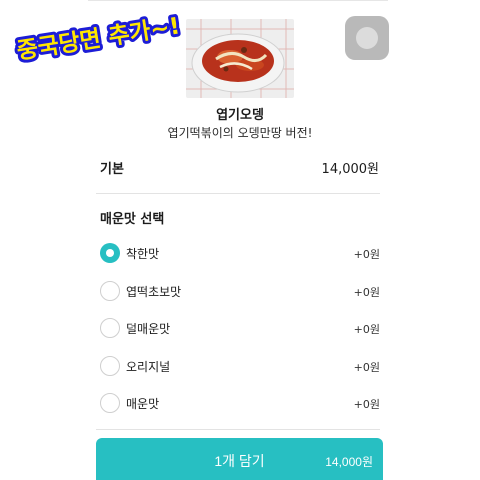  Describe the element at coordinates (143, 254) in the screenshot. I see `option-label: 착한맛` at that location.